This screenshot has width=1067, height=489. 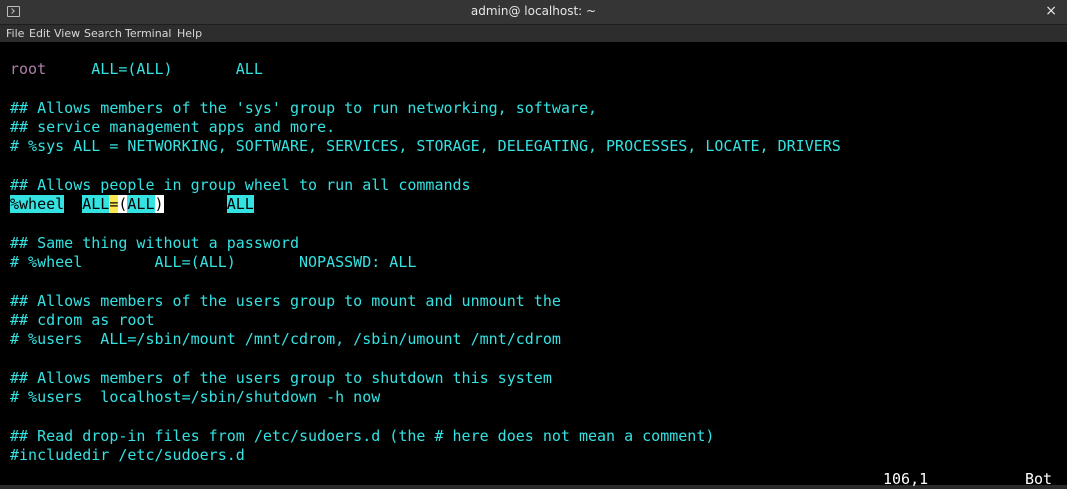 I want to click on includedir-line: #includedir /etc/sudoers.d, so click(x=127, y=455).